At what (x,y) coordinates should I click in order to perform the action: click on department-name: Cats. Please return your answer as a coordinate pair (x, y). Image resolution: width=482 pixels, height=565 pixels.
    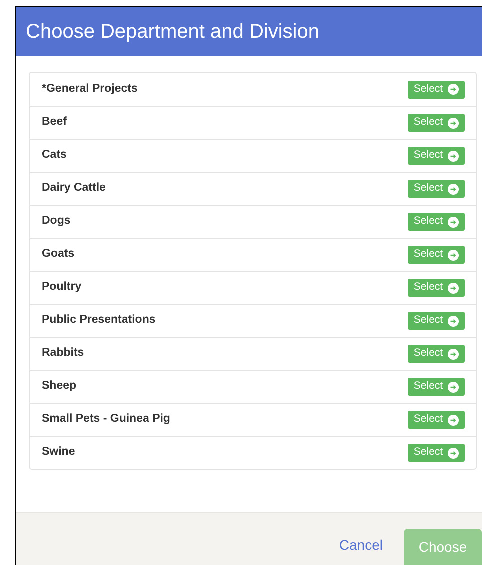
    Looking at the image, I should click on (54, 156).